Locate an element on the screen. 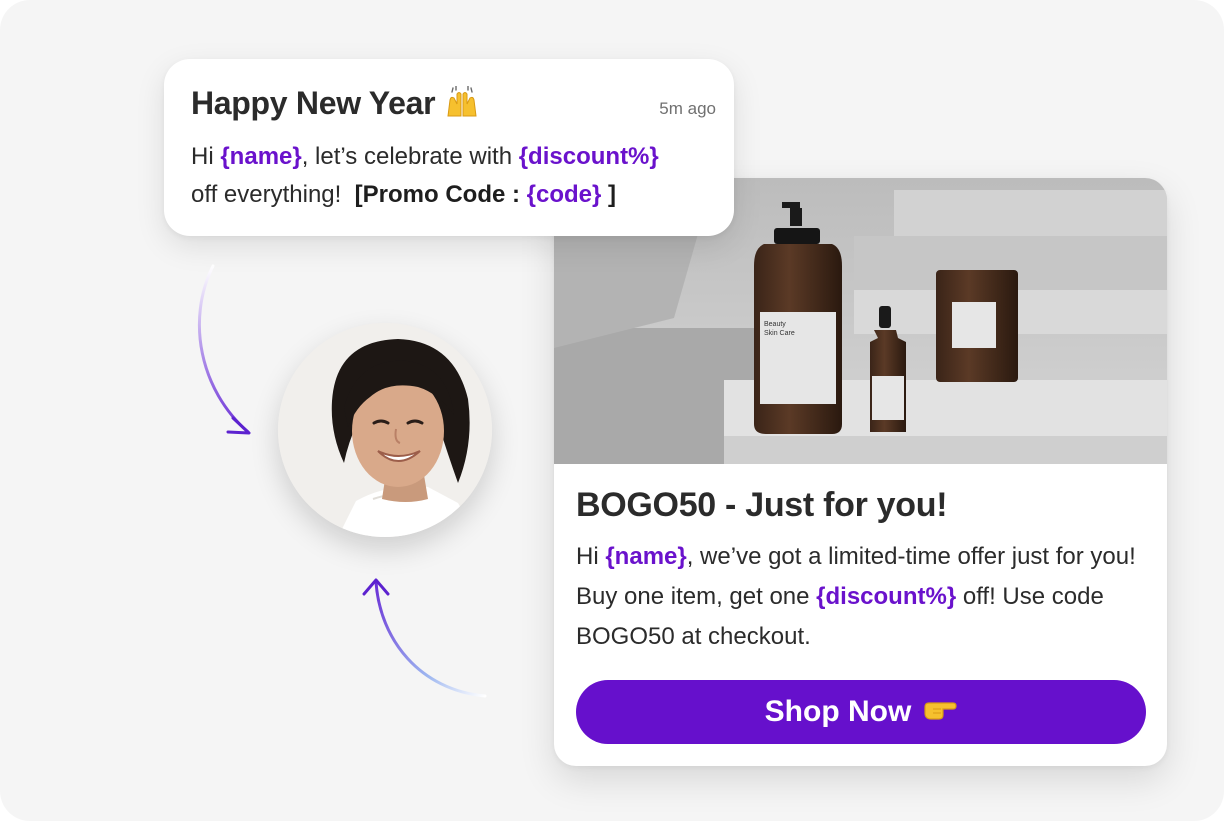 The height and width of the screenshot is (821, 1224). svg-text: Skin Care is located at coordinates (779, 333).